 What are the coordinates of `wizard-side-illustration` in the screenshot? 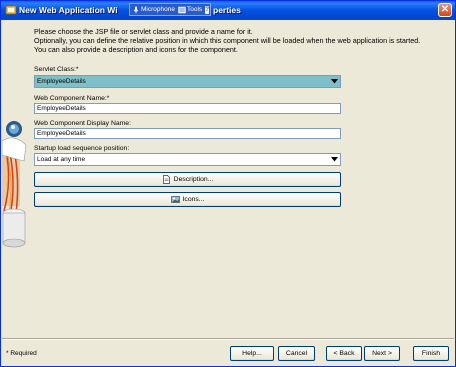 It's located at (15, 178).